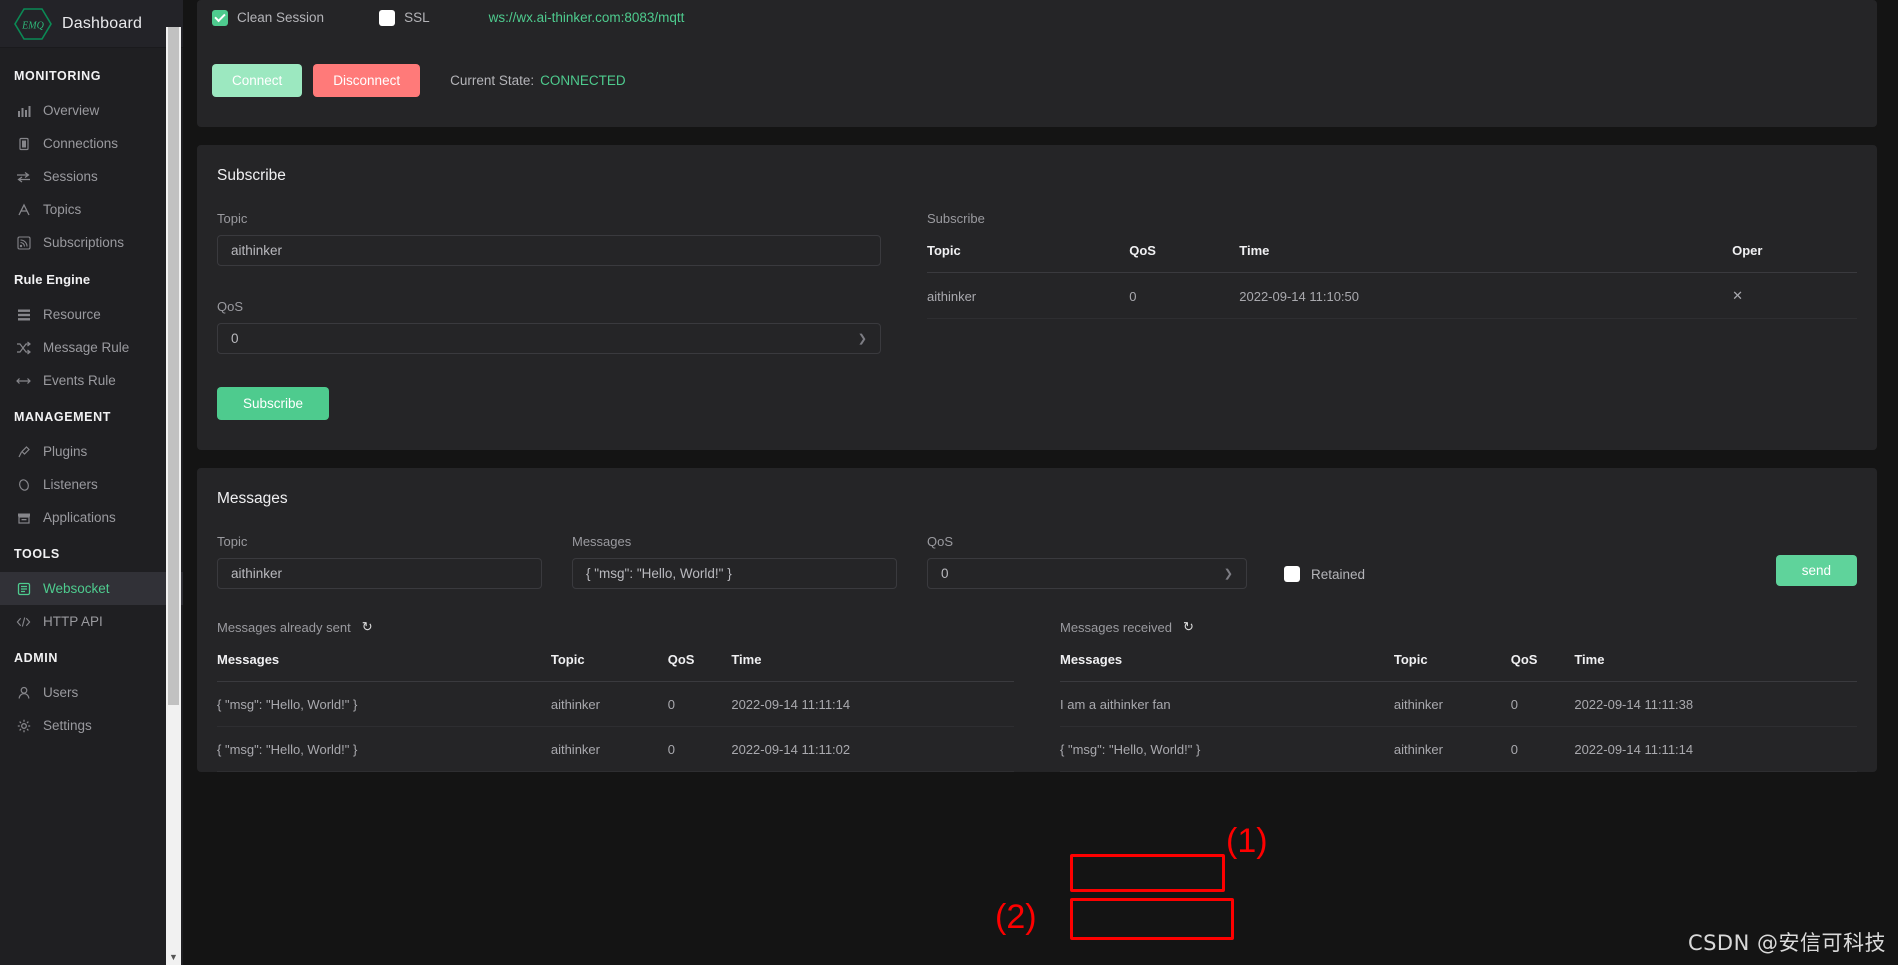 This screenshot has width=1898, height=965. I want to click on received-table-header-row: Messages Topic QoS Time, so click(1458, 667).